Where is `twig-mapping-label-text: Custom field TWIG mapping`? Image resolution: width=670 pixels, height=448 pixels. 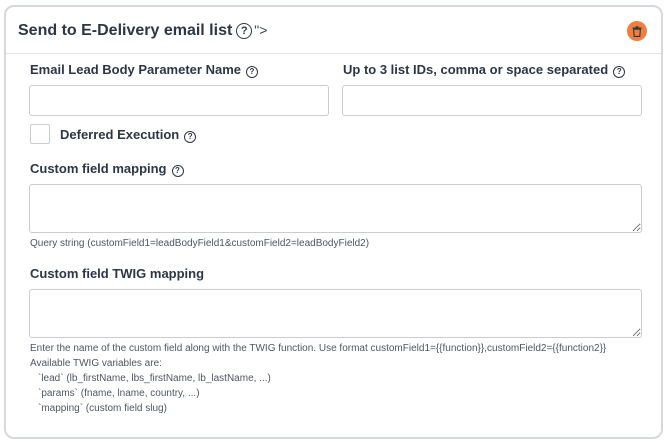
twig-mapping-label-text: Custom field TWIG mapping is located at coordinates (117, 273).